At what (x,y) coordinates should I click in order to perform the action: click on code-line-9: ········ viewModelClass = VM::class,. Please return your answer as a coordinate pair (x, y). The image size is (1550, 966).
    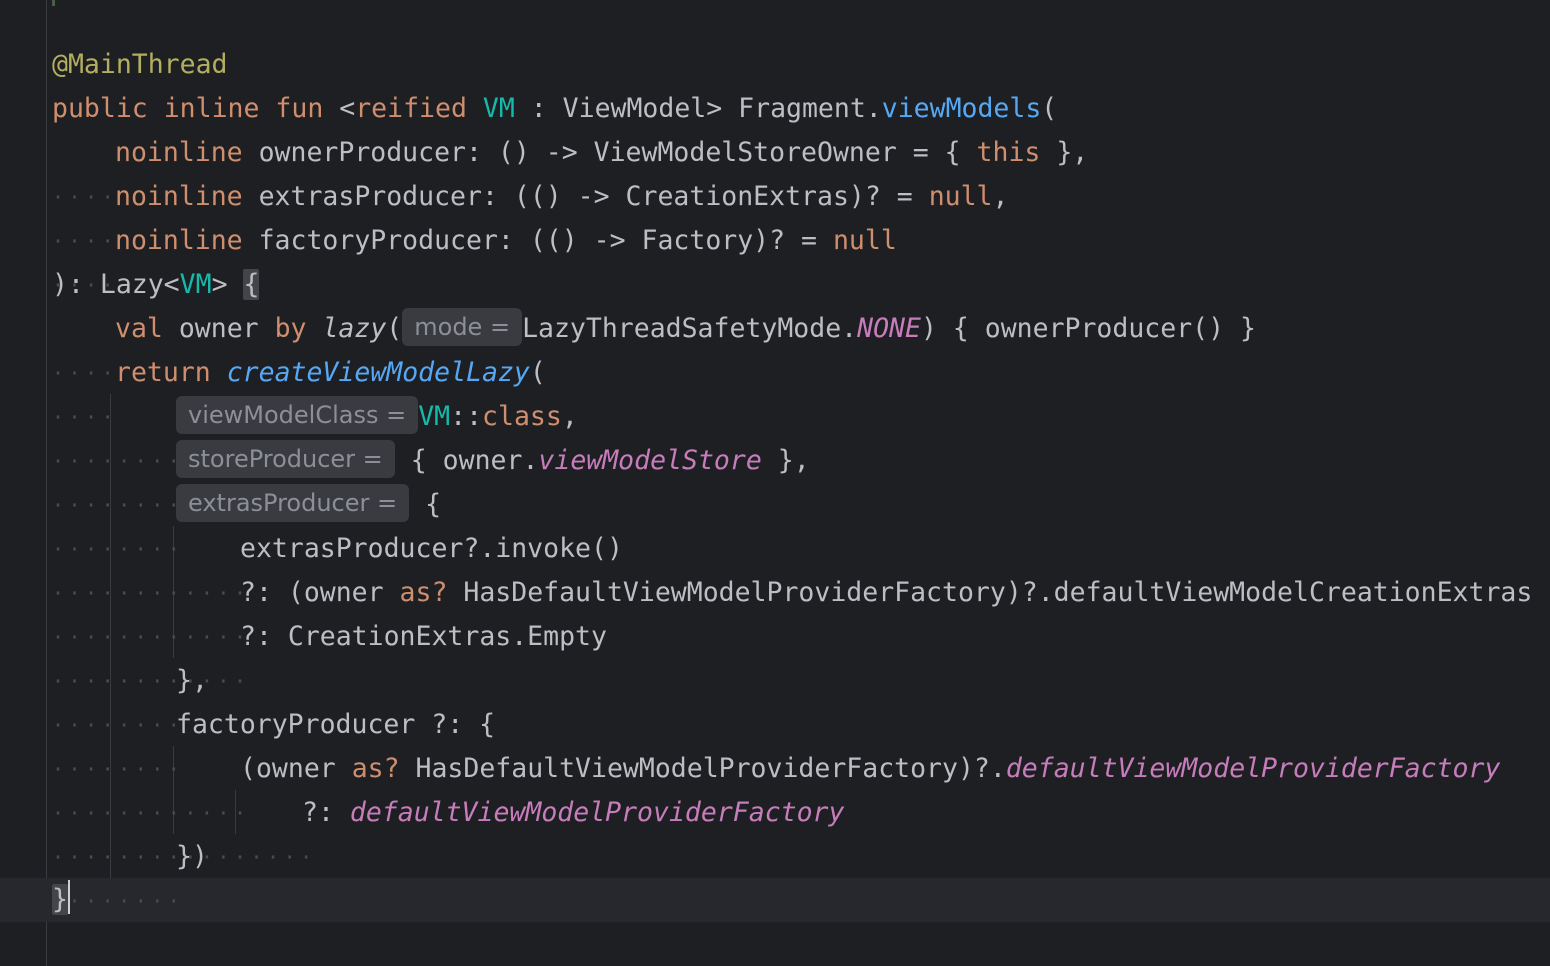
    Looking at the image, I should click on (289, 434).